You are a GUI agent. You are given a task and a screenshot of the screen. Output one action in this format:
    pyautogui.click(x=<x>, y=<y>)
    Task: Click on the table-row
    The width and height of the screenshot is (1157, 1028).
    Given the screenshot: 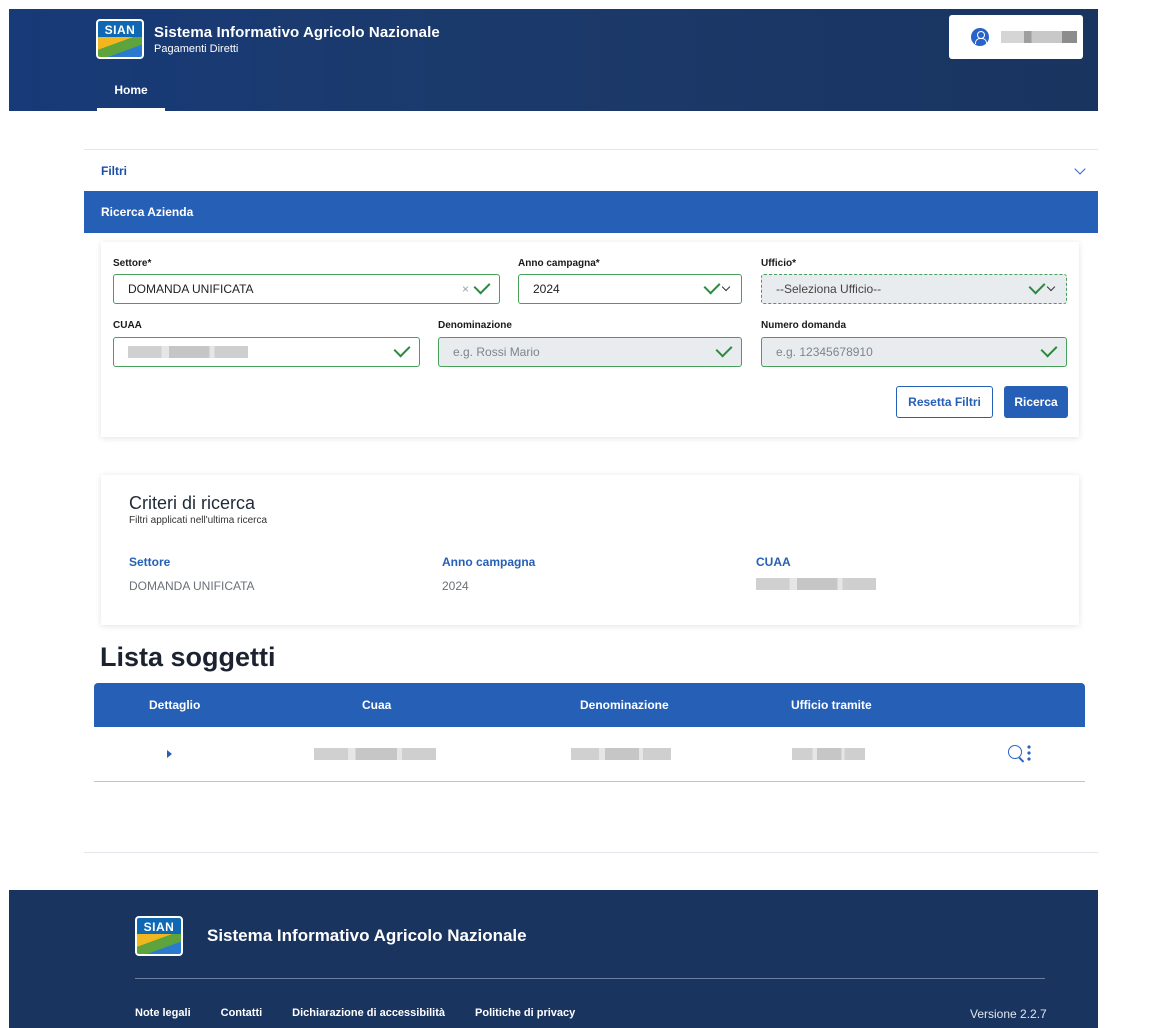 What is the action you would take?
    pyautogui.click(x=589, y=754)
    